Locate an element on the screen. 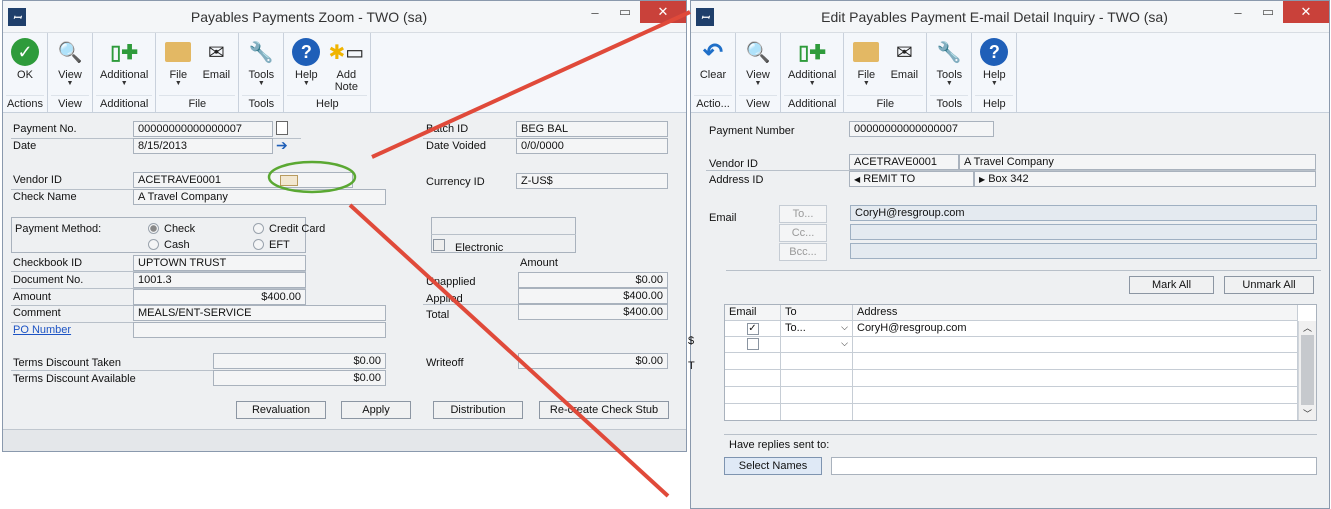  to-field: CoryH@resgroup.com is located at coordinates (1083, 213).